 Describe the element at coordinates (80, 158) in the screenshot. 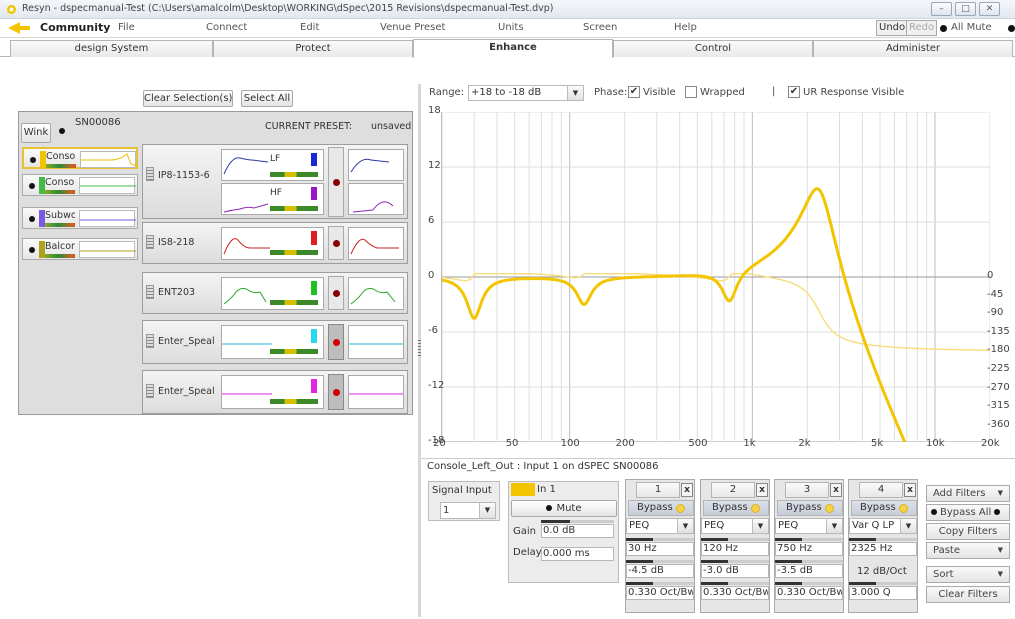

I see `source-console-left: Console` at that location.